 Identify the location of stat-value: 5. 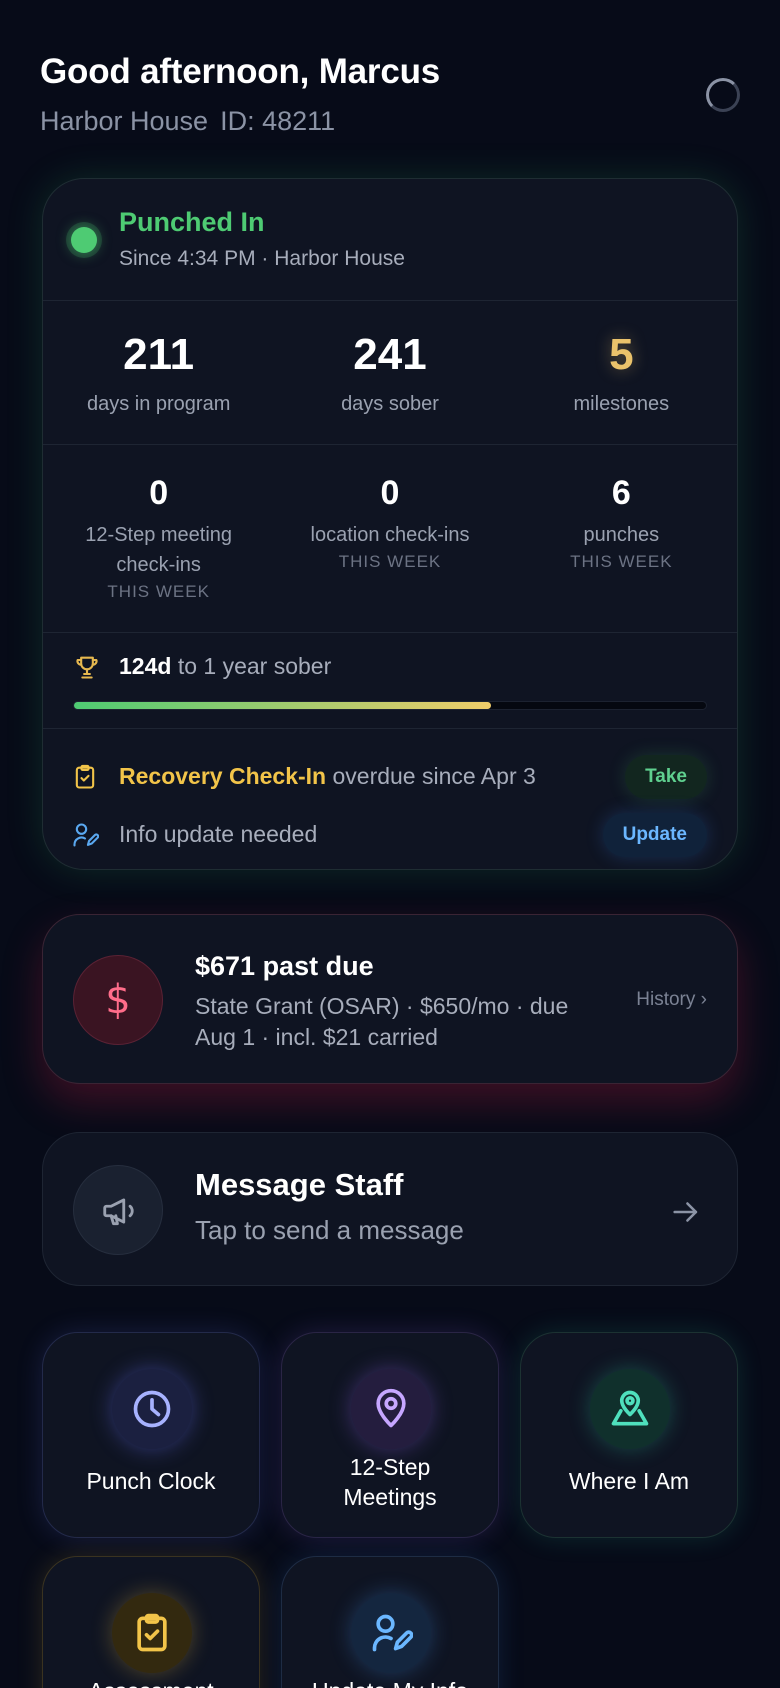
(621, 354).